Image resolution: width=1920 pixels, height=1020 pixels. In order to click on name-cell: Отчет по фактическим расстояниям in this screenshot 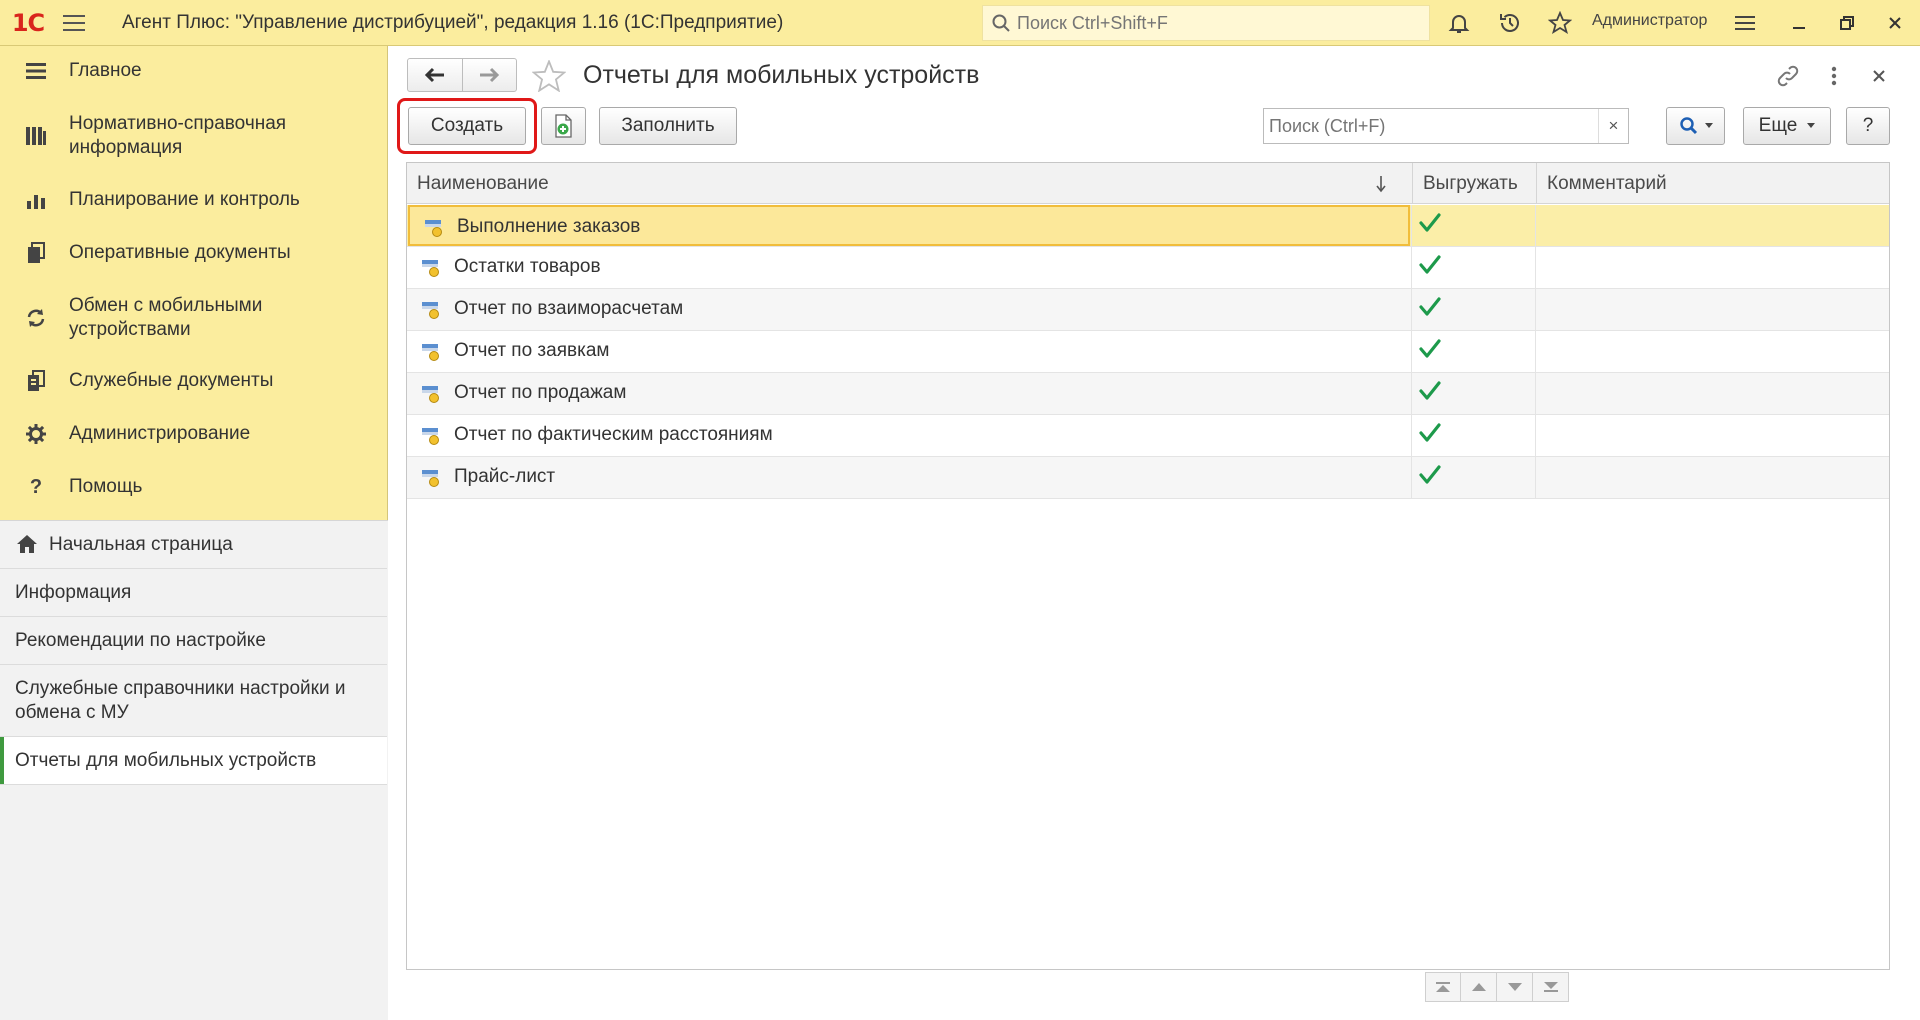, I will do `click(908, 435)`.